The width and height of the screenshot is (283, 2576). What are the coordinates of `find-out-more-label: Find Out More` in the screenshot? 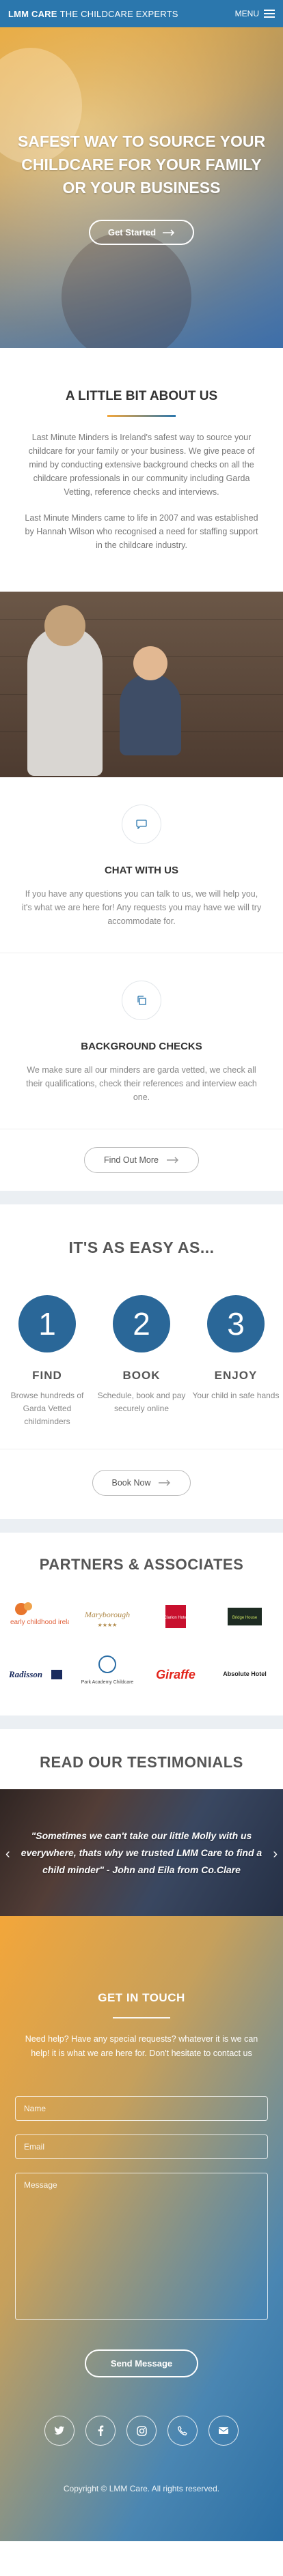 It's located at (131, 1160).